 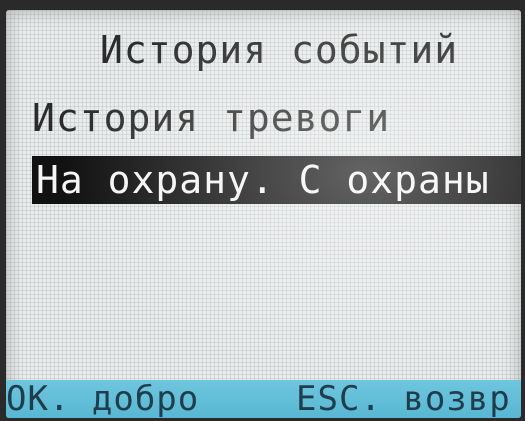 I want to click on screen-title: История событий, so click(x=279, y=50).